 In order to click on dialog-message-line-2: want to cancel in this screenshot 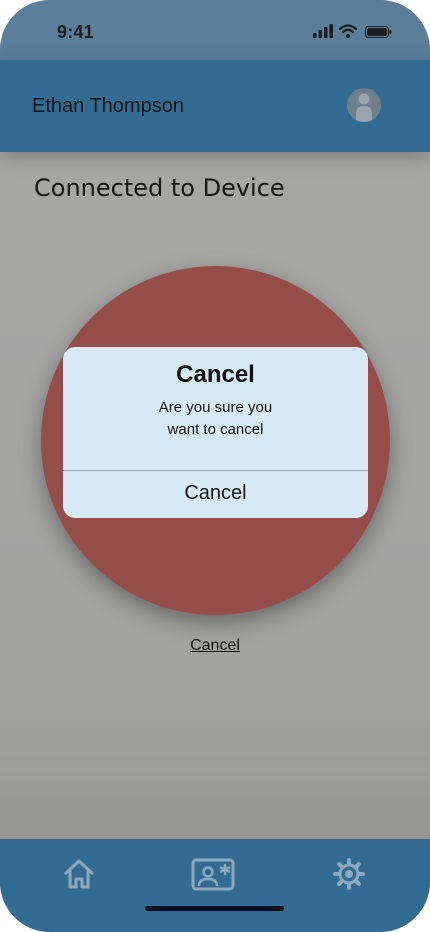, I will do `click(215, 429)`.